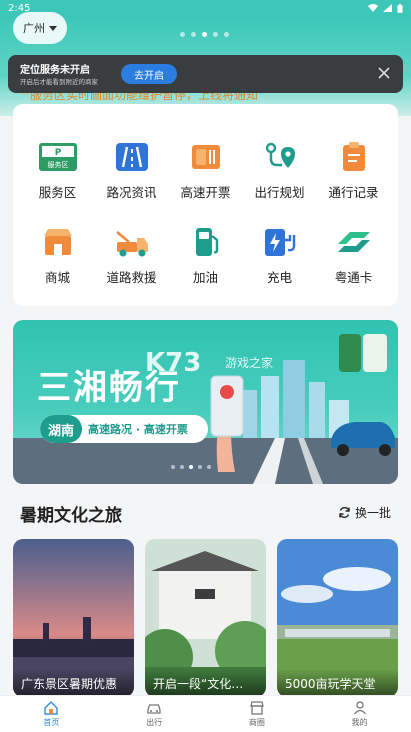 Image resolution: width=411 pixels, height=732 pixels. What do you see at coordinates (206, 157) in the screenshot?
I see `invoice-icon` at bounding box center [206, 157].